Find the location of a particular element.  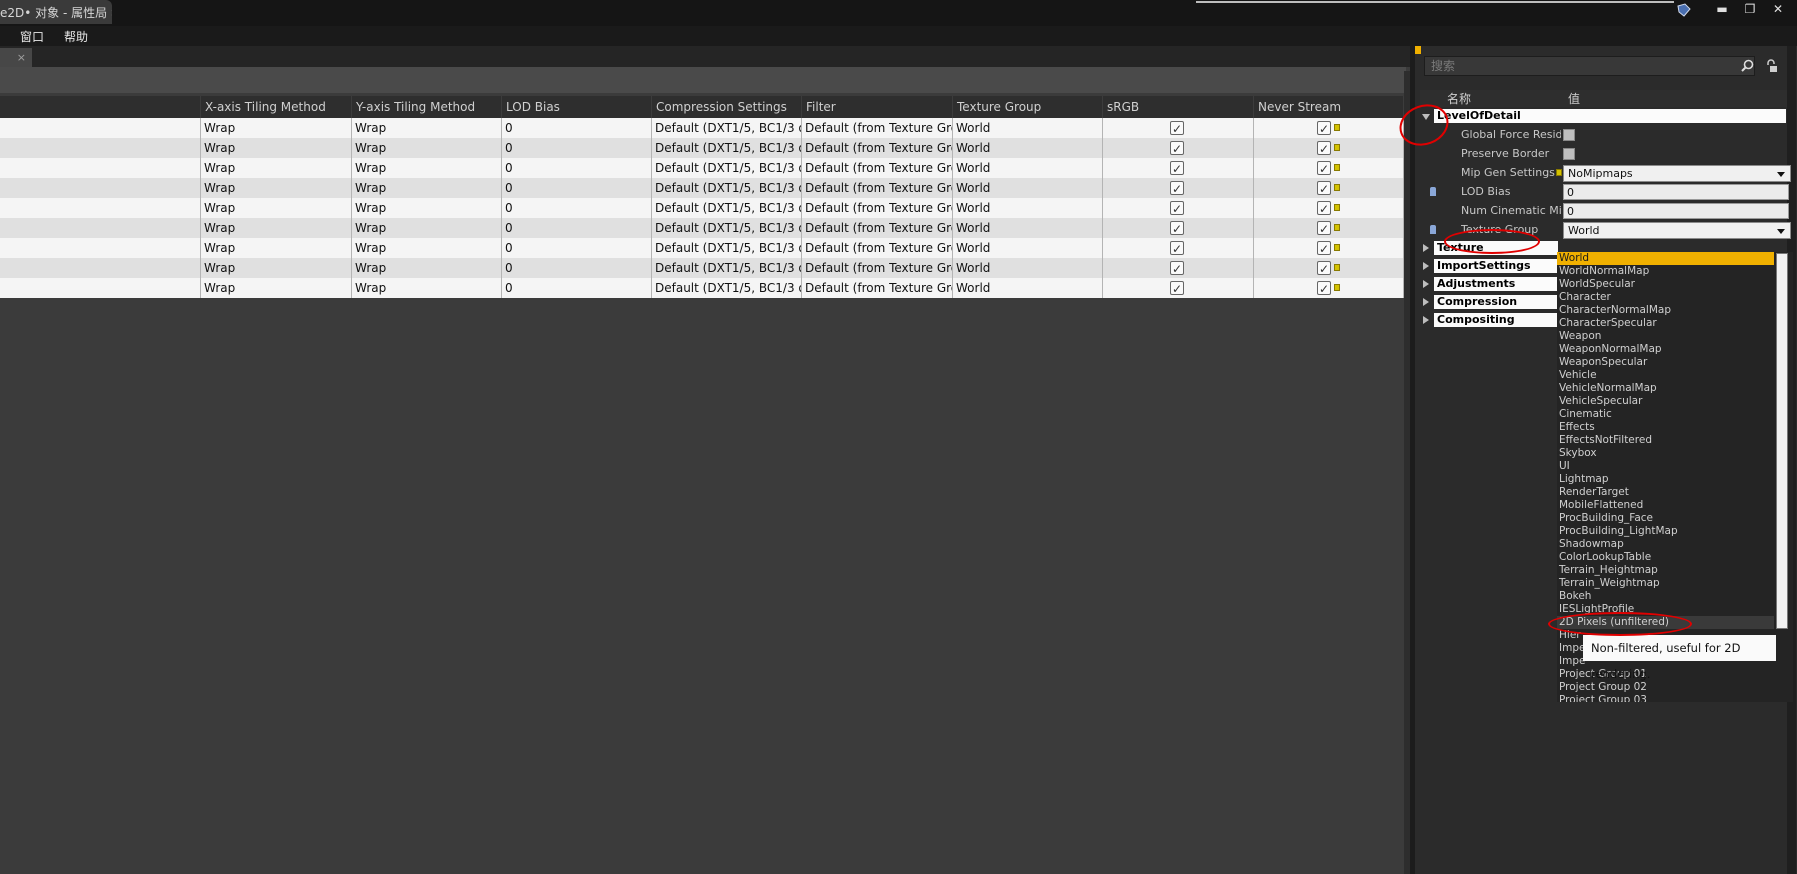

restore-button: ❐ is located at coordinates (1750, 9).